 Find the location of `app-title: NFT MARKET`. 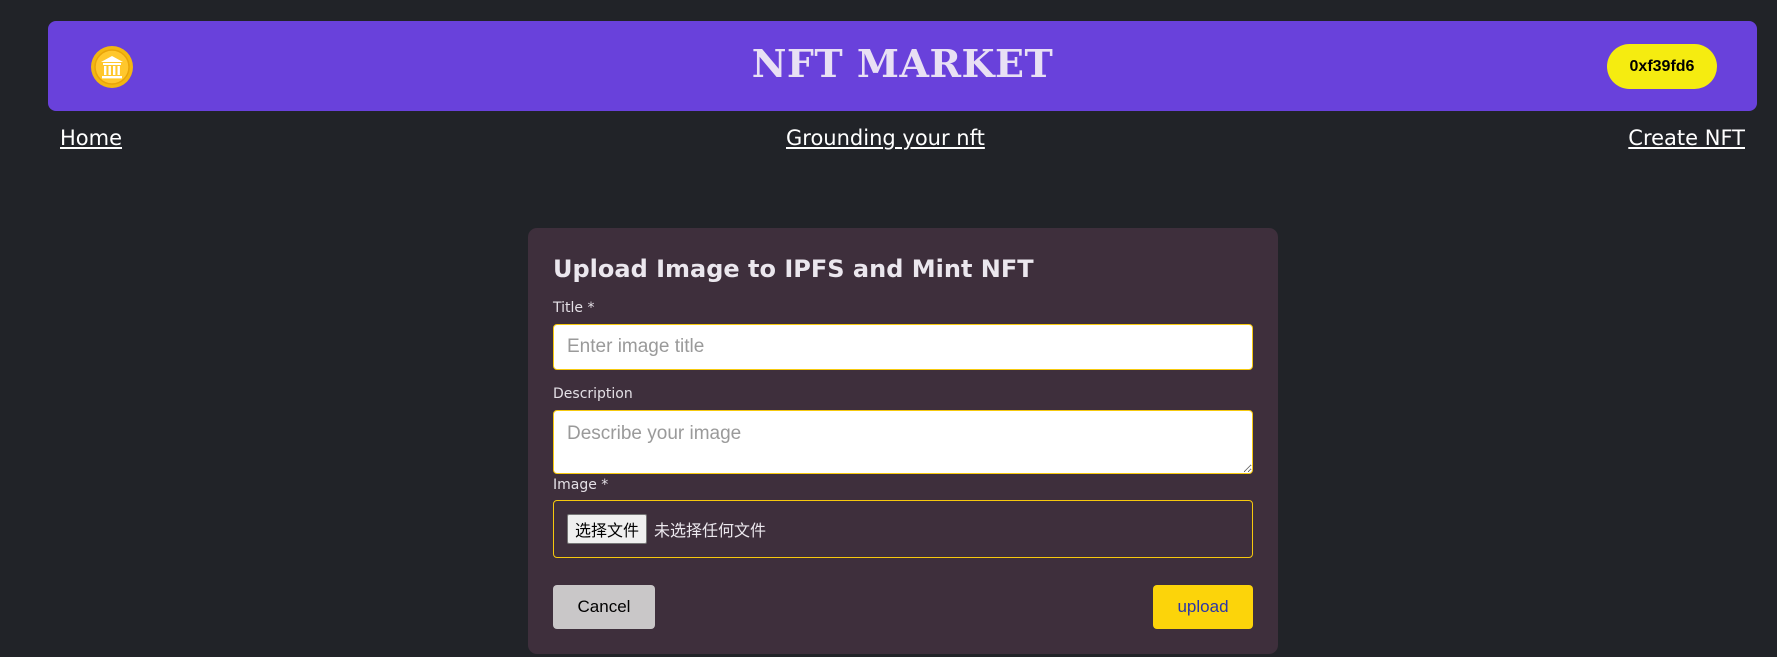

app-title: NFT MARKET is located at coordinates (902, 63).